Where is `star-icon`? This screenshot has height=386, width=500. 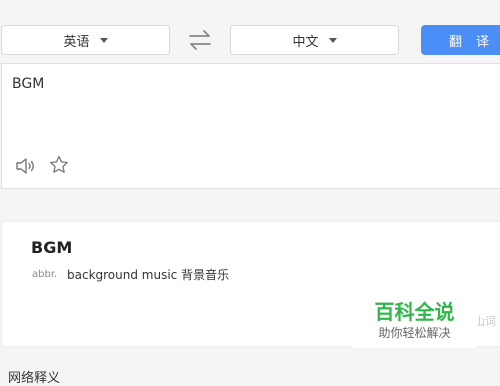
star-icon is located at coordinates (59, 165).